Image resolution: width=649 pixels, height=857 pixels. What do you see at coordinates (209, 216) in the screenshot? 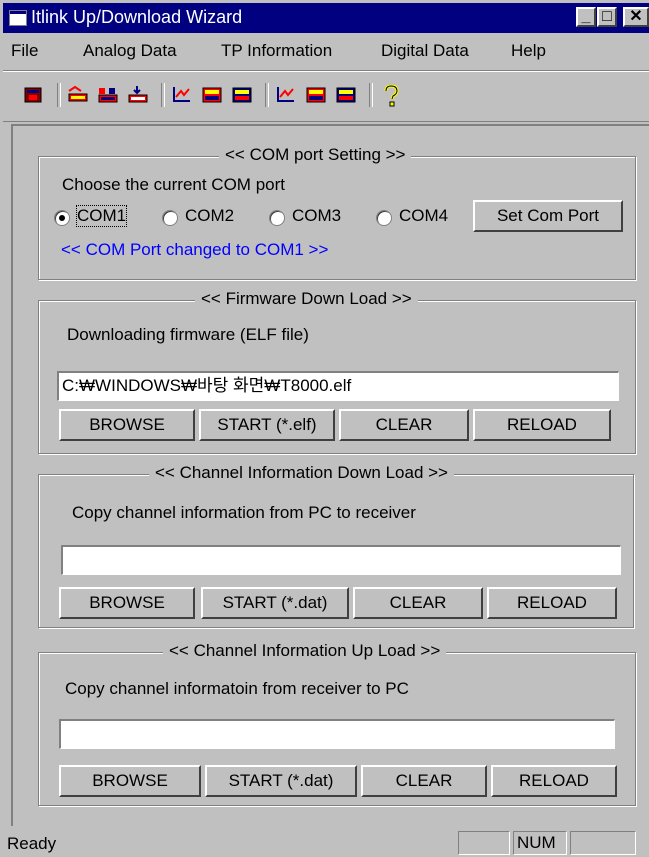
I see `com2-label: COM2` at bounding box center [209, 216].